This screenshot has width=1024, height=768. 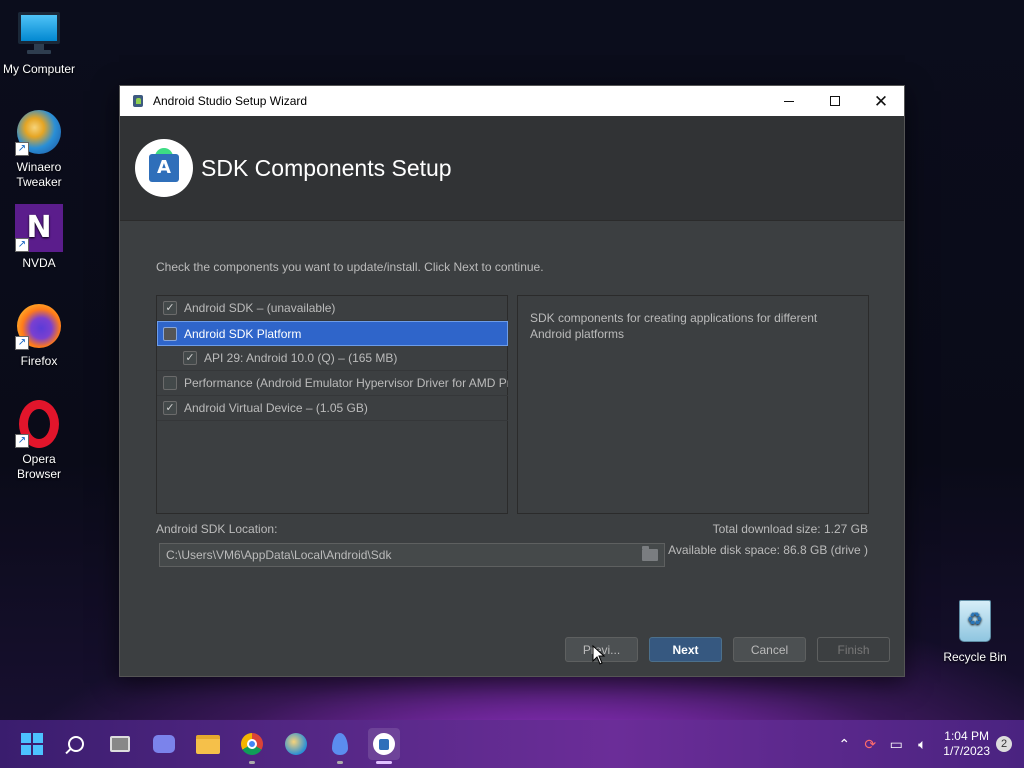 What do you see at coordinates (768, 550) in the screenshot?
I see `available-disk-space: Available disk space: 86.8 GB (drive )` at bounding box center [768, 550].